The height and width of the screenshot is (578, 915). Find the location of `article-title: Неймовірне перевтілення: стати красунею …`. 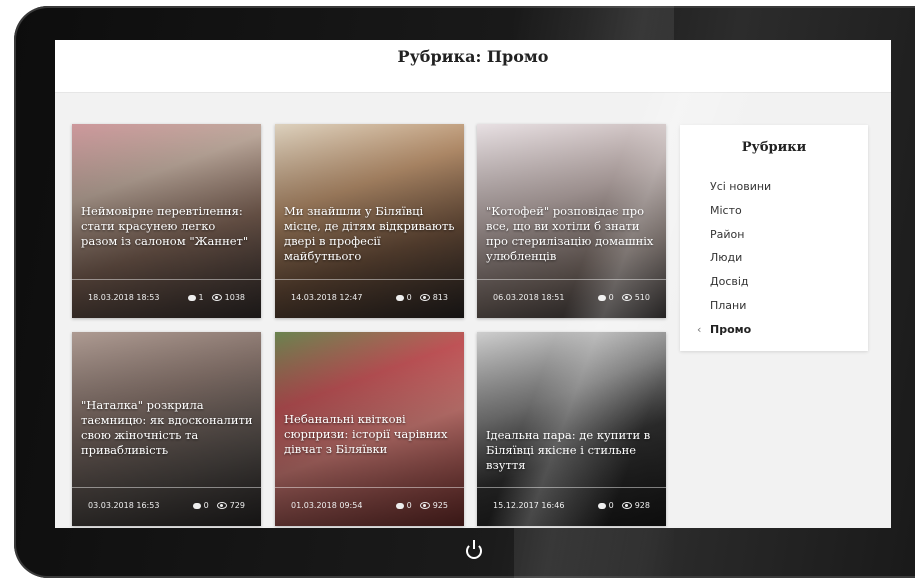

article-title: Неймовірне перевтілення: стати красунею … is located at coordinates (167, 226).